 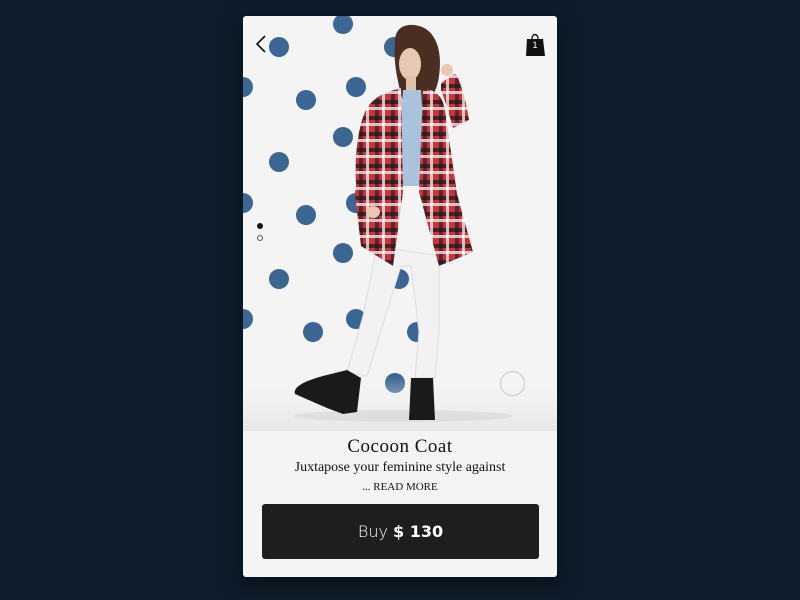 I want to click on pager-dot-inactive, so click(x=260, y=238).